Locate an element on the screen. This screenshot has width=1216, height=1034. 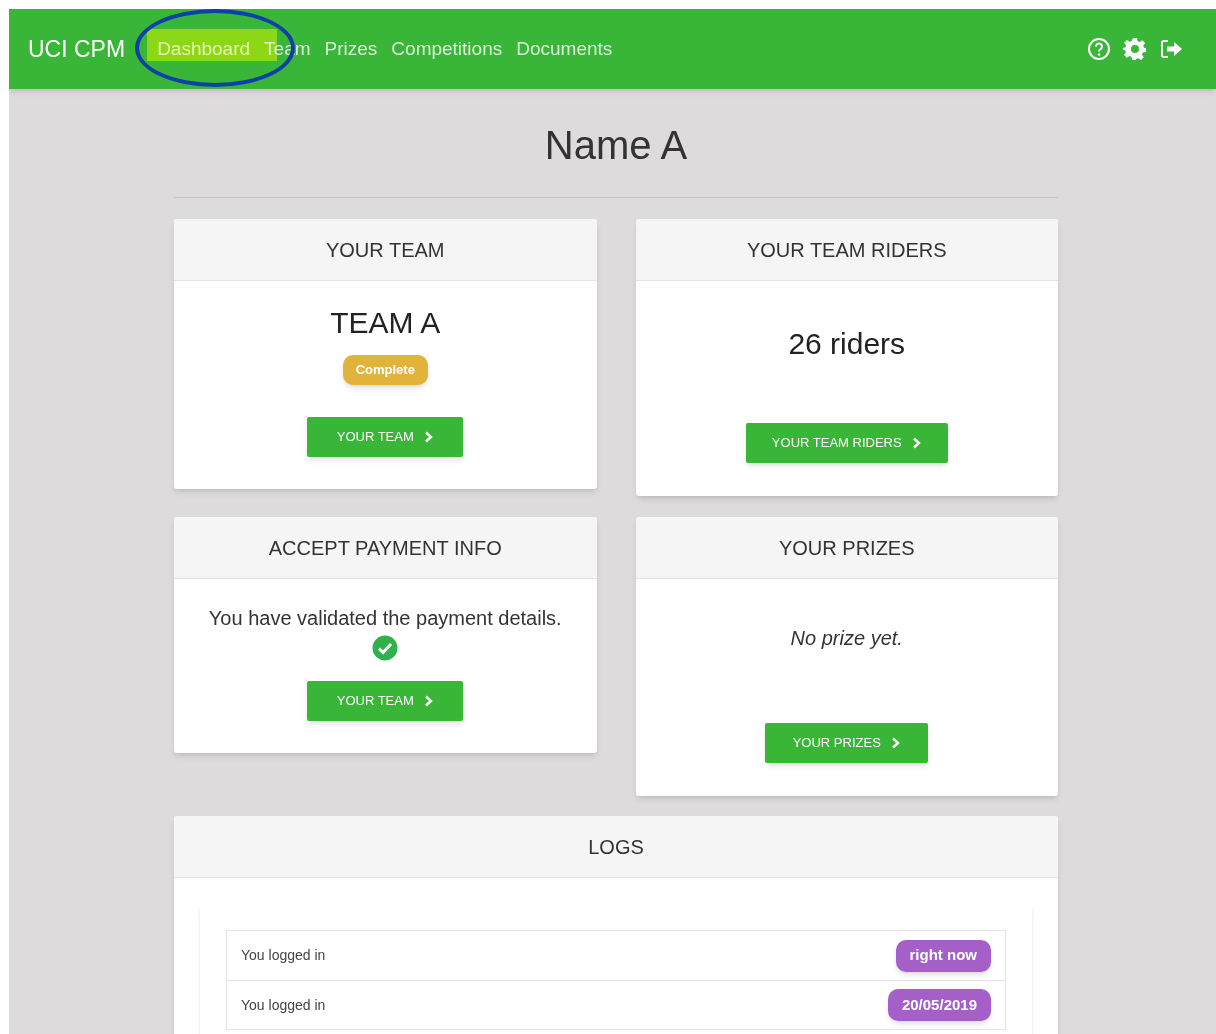
time-badge: right now is located at coordinates (943, 955).